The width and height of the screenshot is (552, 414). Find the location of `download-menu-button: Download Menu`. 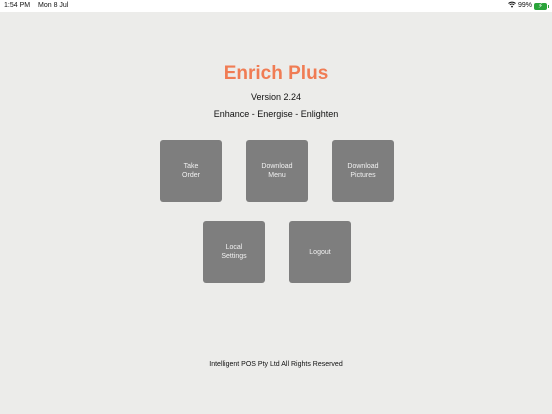

download-menu-button: Download Menu is located at coordinates (277, 171).